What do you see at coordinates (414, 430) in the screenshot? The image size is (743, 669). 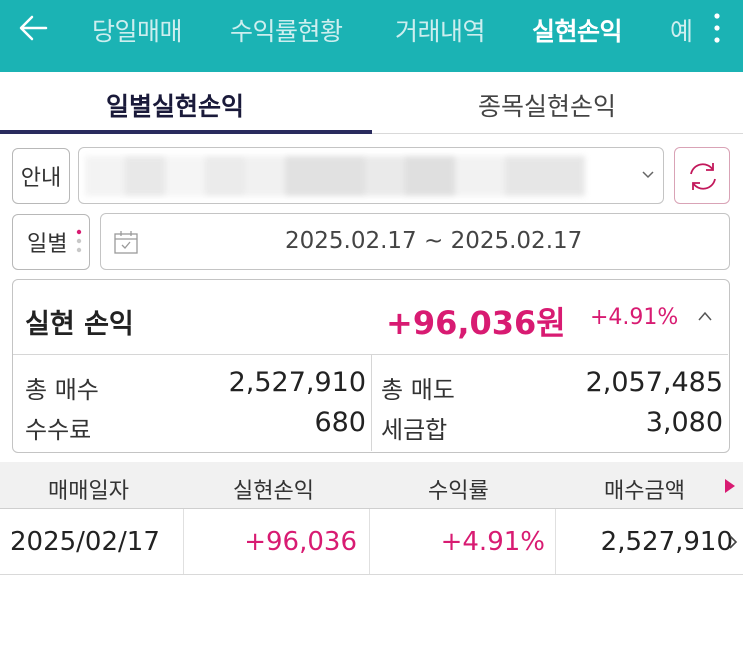 I see `tax-label: 세금합` at bounding box center [414, 430].